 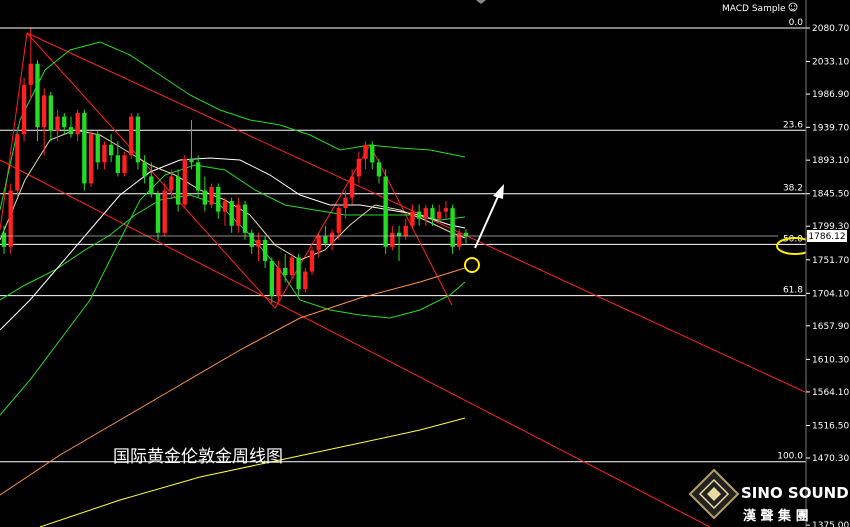 I want to click on arrow-head, so click(x=498, y=191).